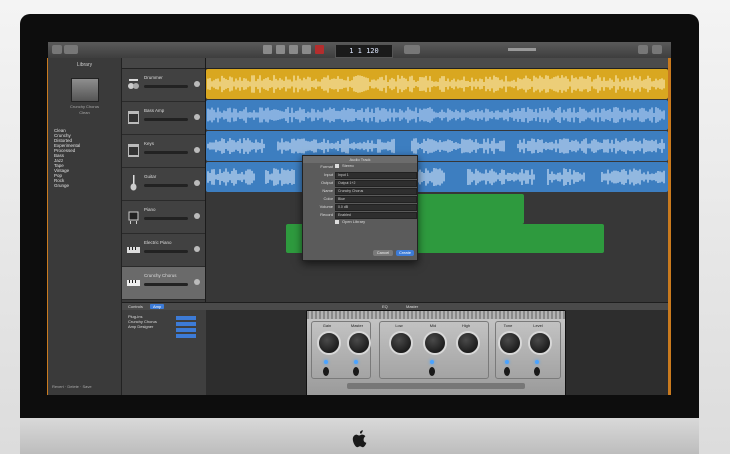 The height and width of the screenshot is (454, 730). I want to click on track-header: Drummer, so click(164, 85).